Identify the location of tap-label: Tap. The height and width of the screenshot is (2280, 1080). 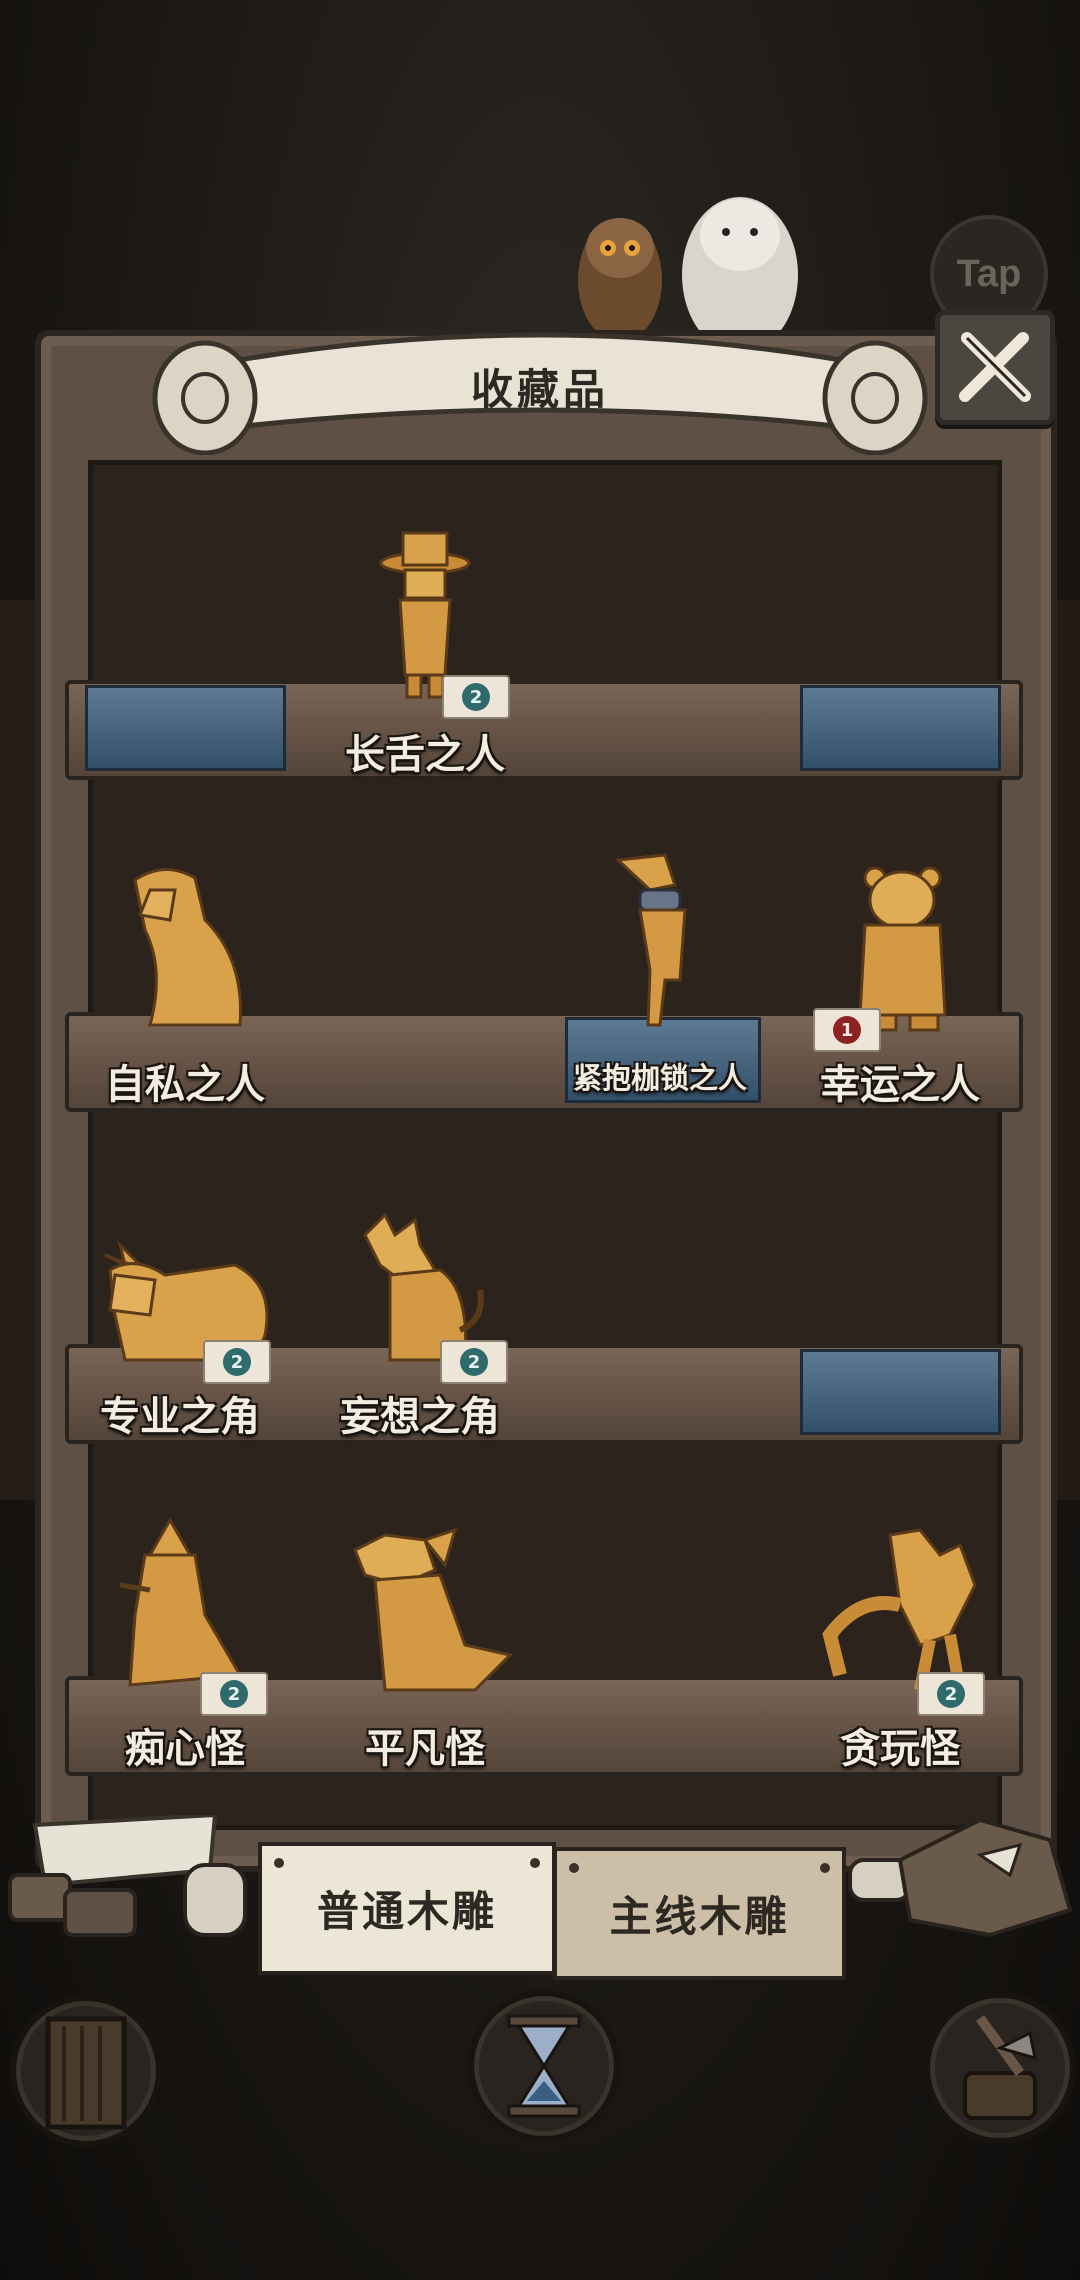
(989, 273).